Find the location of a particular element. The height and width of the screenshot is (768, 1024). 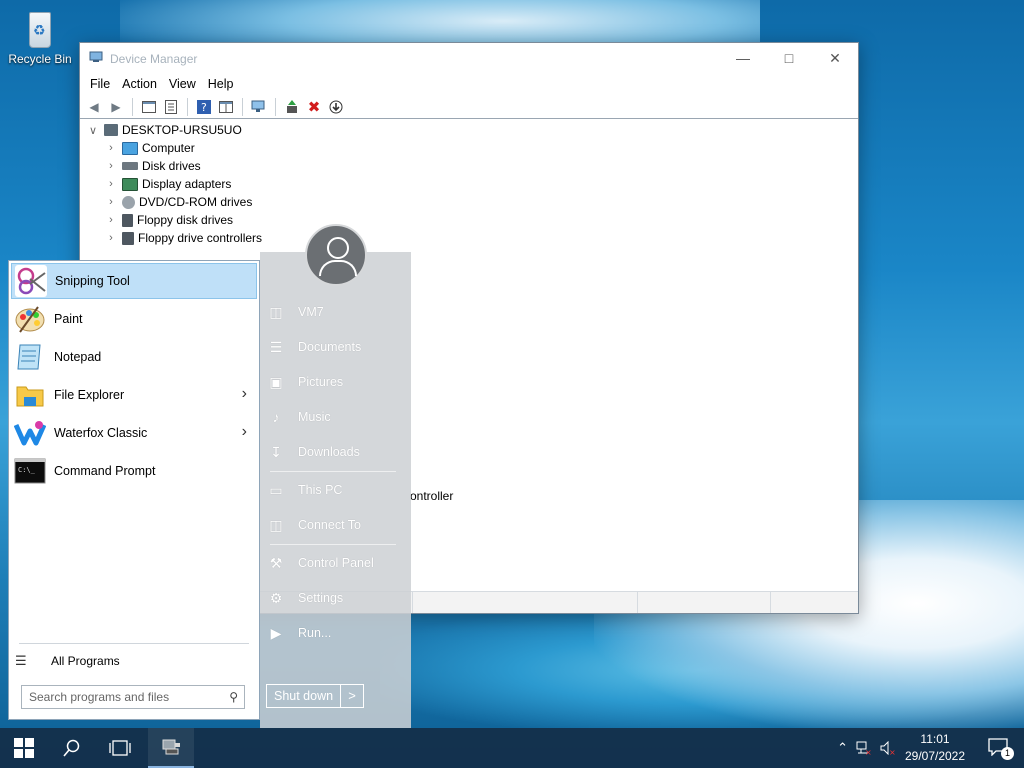

disk-drive-icon is located at coordinates (130, 166).